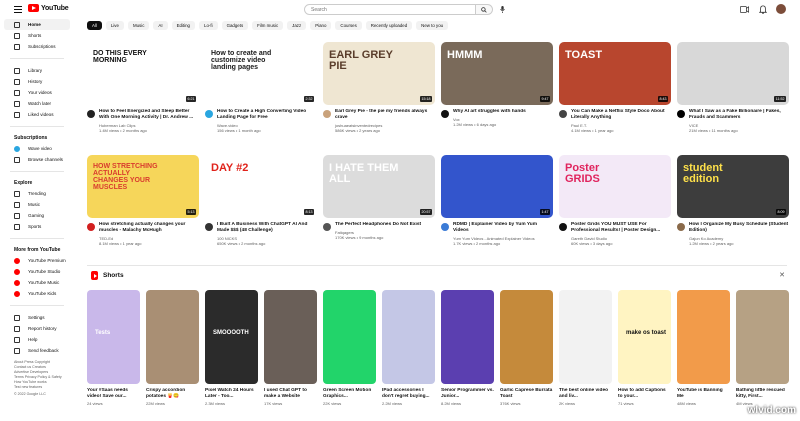  What do you see at coordinates (489, 112) in the screenshot?
I see `video-title: Why AI art struggles with hands` at bounding box center [489, 112].